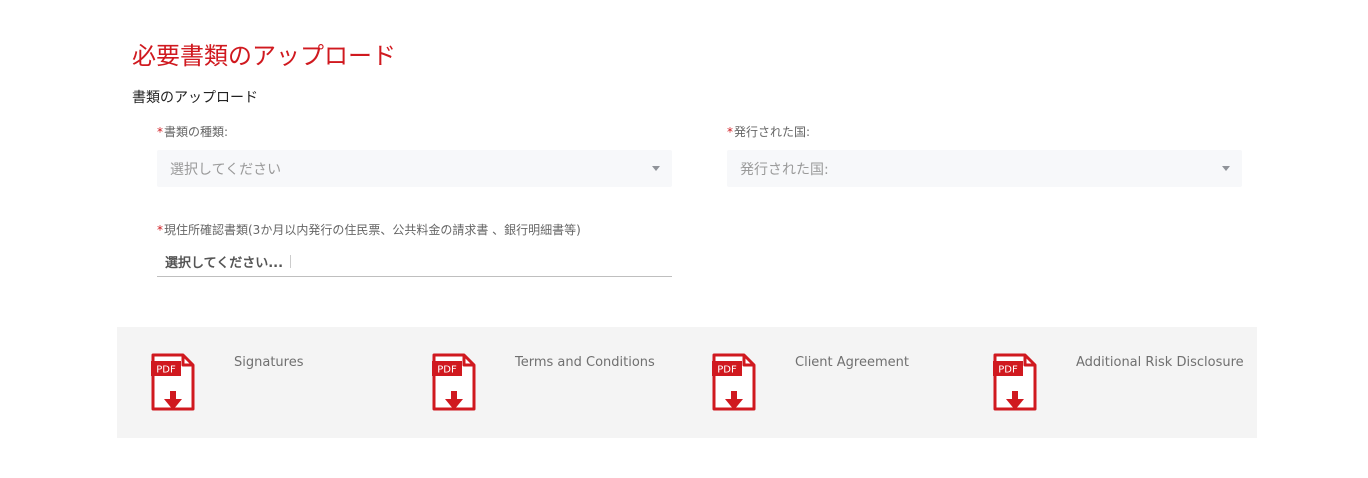 Image resolution: width=1368 pixels, height=478 pixels. Describe the element at coordinates (984, 132) in the screenshot. I see `issuing-country-label: *発行された国:` at that location.